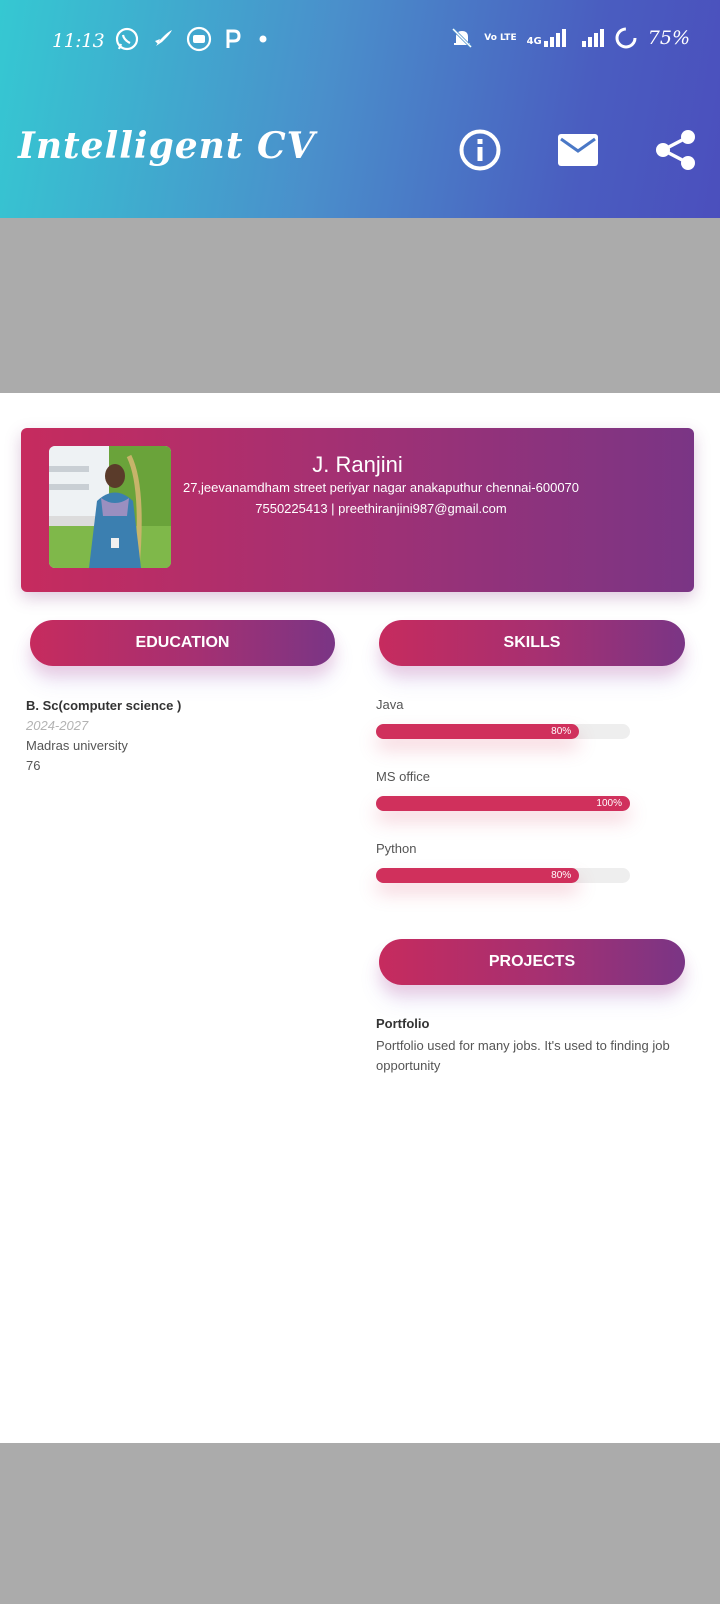  I want to click on notification-icons, so click(193, 39).